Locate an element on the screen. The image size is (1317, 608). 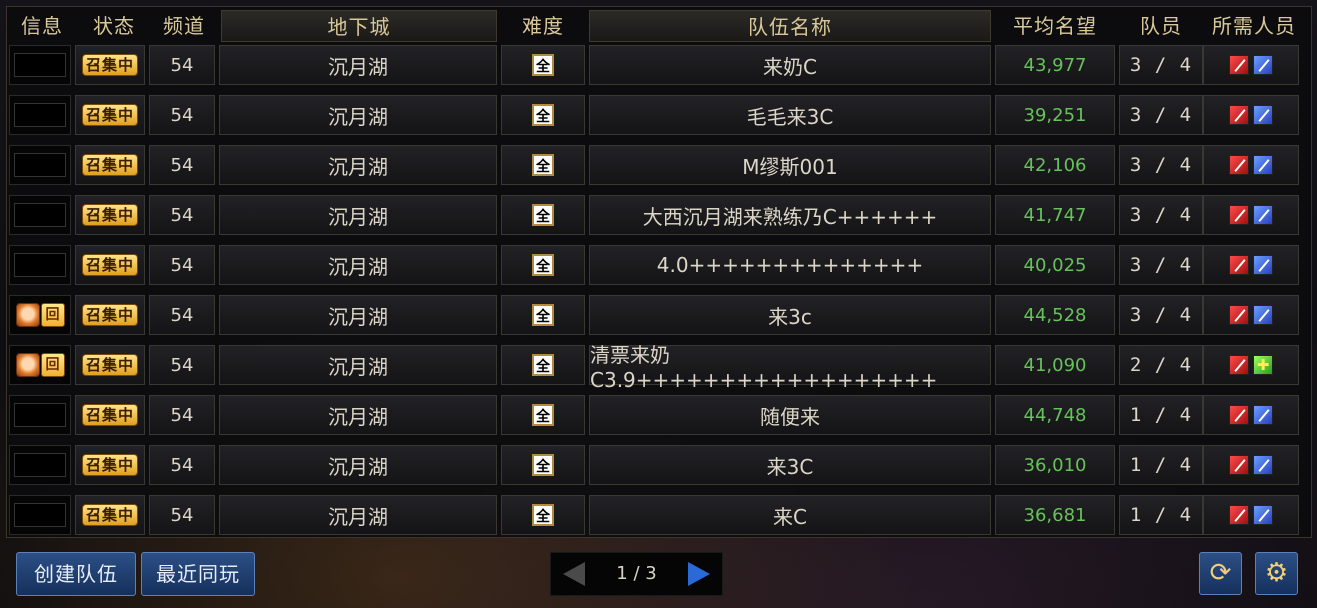
page-indicator: 1 / 3 is located at coordinates (636, 573).